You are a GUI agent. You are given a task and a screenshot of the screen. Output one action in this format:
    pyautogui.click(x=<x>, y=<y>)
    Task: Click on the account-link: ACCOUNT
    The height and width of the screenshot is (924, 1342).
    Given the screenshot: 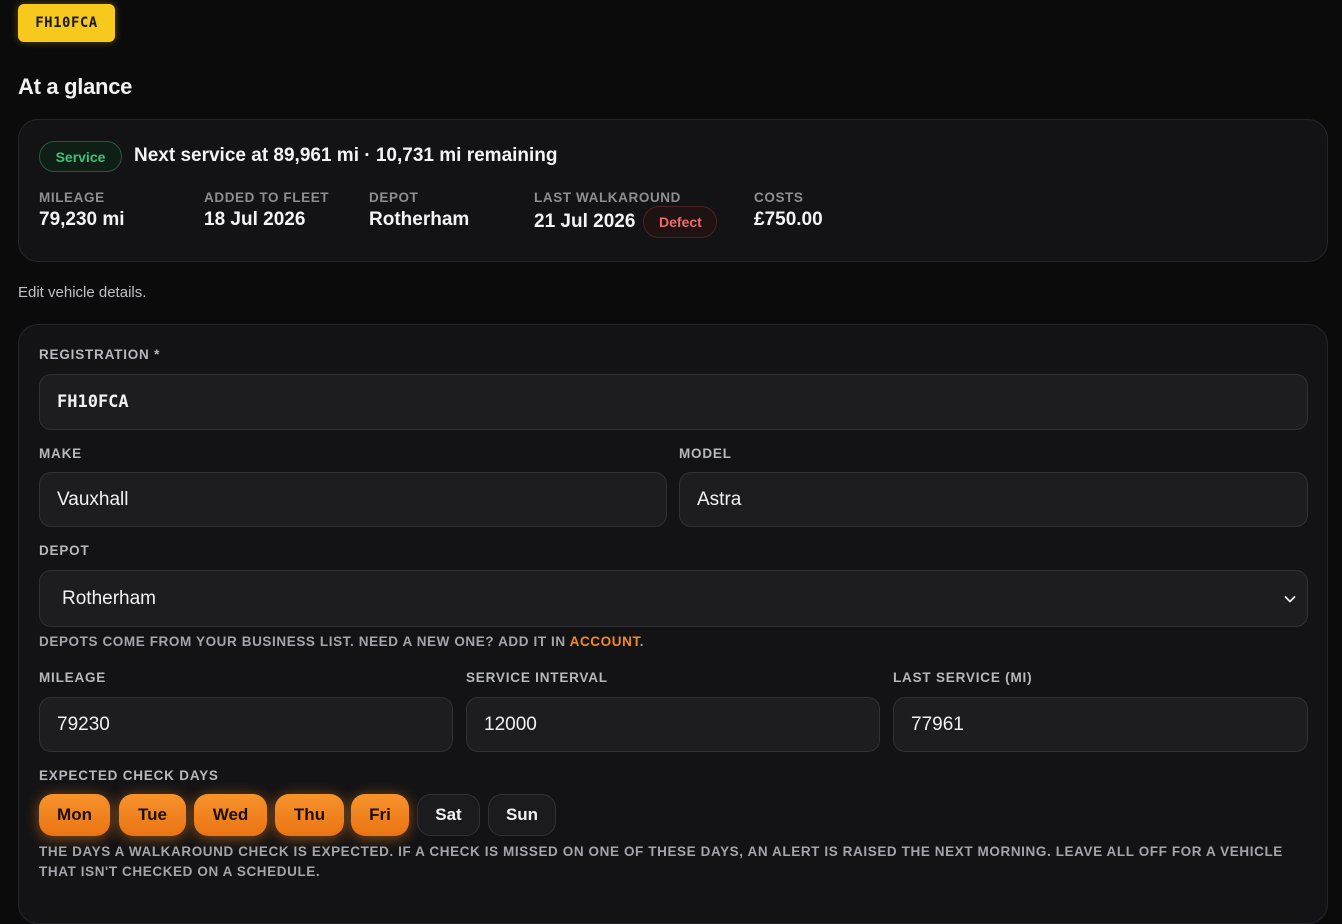 What is the action you would take?
    pyautogui.click(x=605, y=641)
    